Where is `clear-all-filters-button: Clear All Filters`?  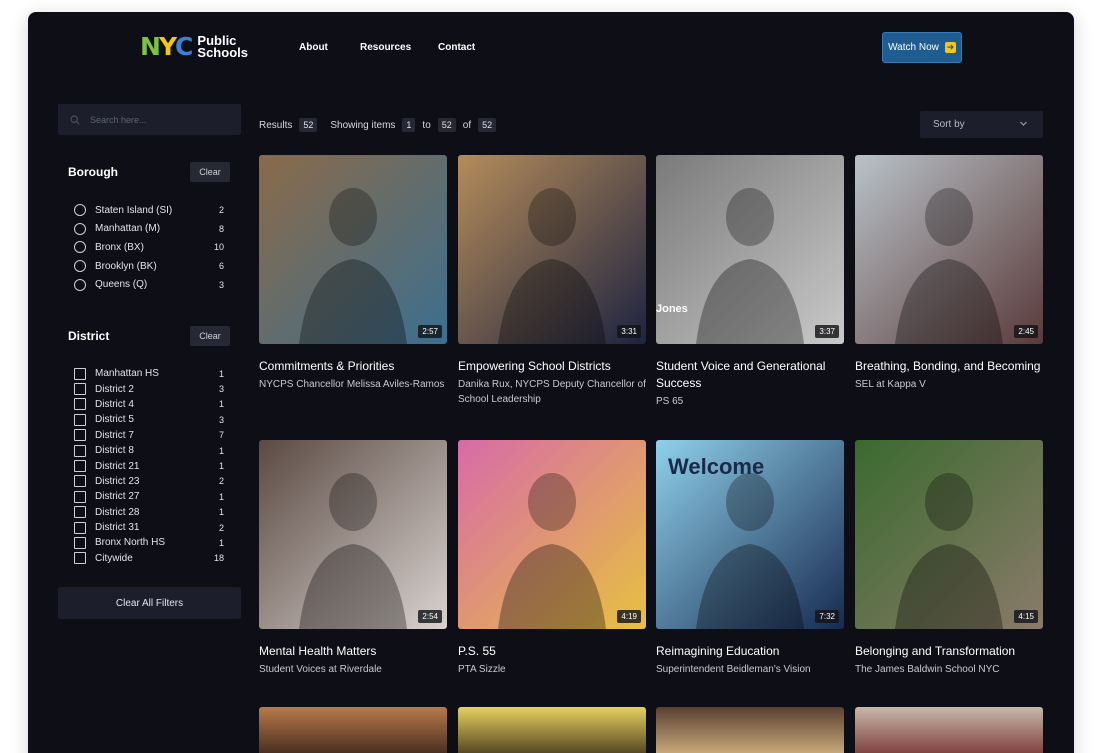 clear-all-filters-button: Clear All Filters is located at coordinates (149, 603).